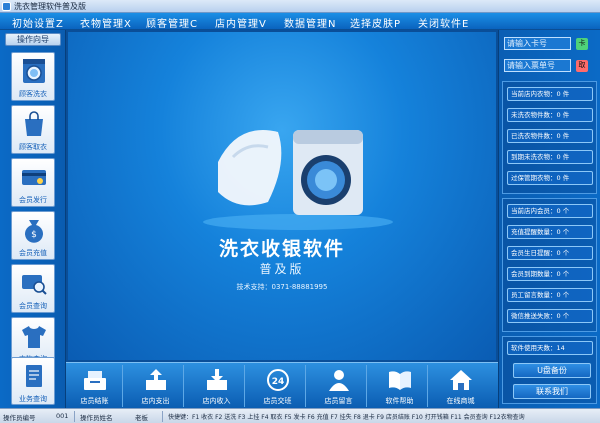  What do you see at coordinates (241, 22) in the screenshot?
I see `menu-store-management: 店内管理V` at bounding box center [241, 22].